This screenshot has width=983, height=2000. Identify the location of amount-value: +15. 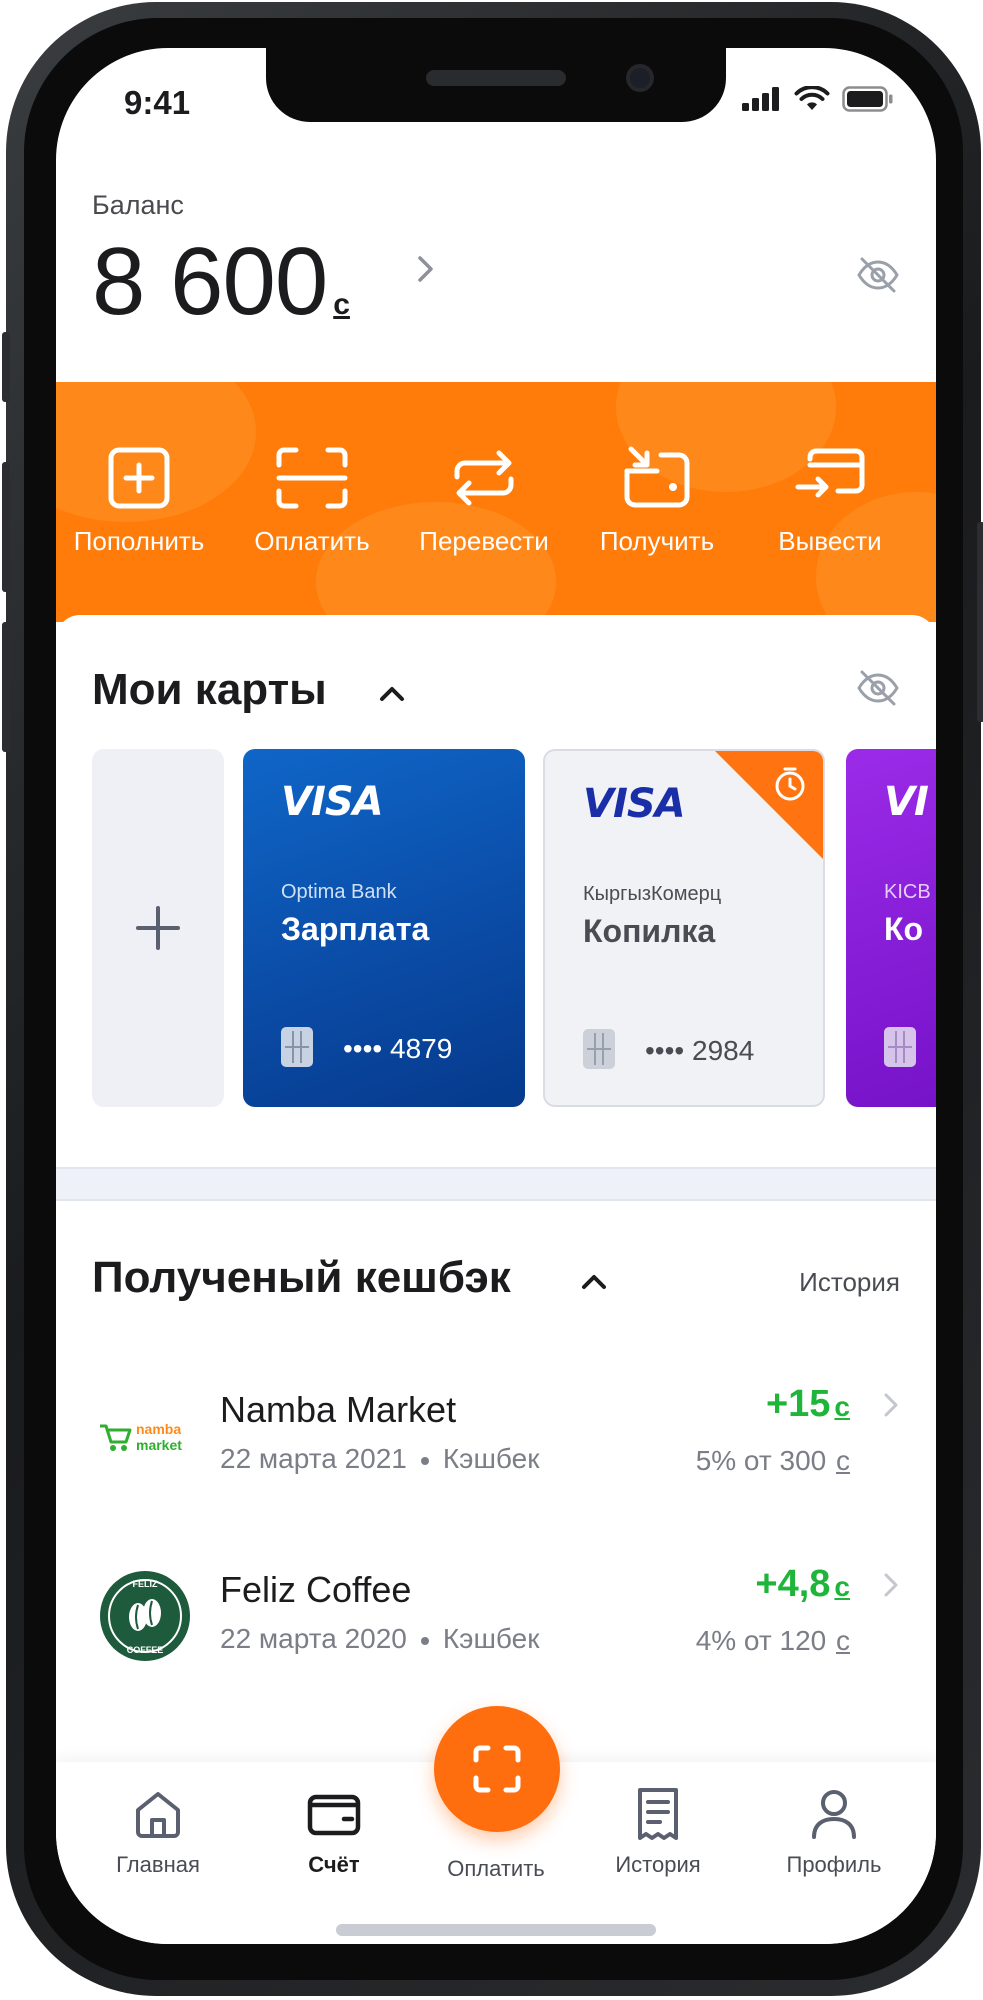
(798, 1404).